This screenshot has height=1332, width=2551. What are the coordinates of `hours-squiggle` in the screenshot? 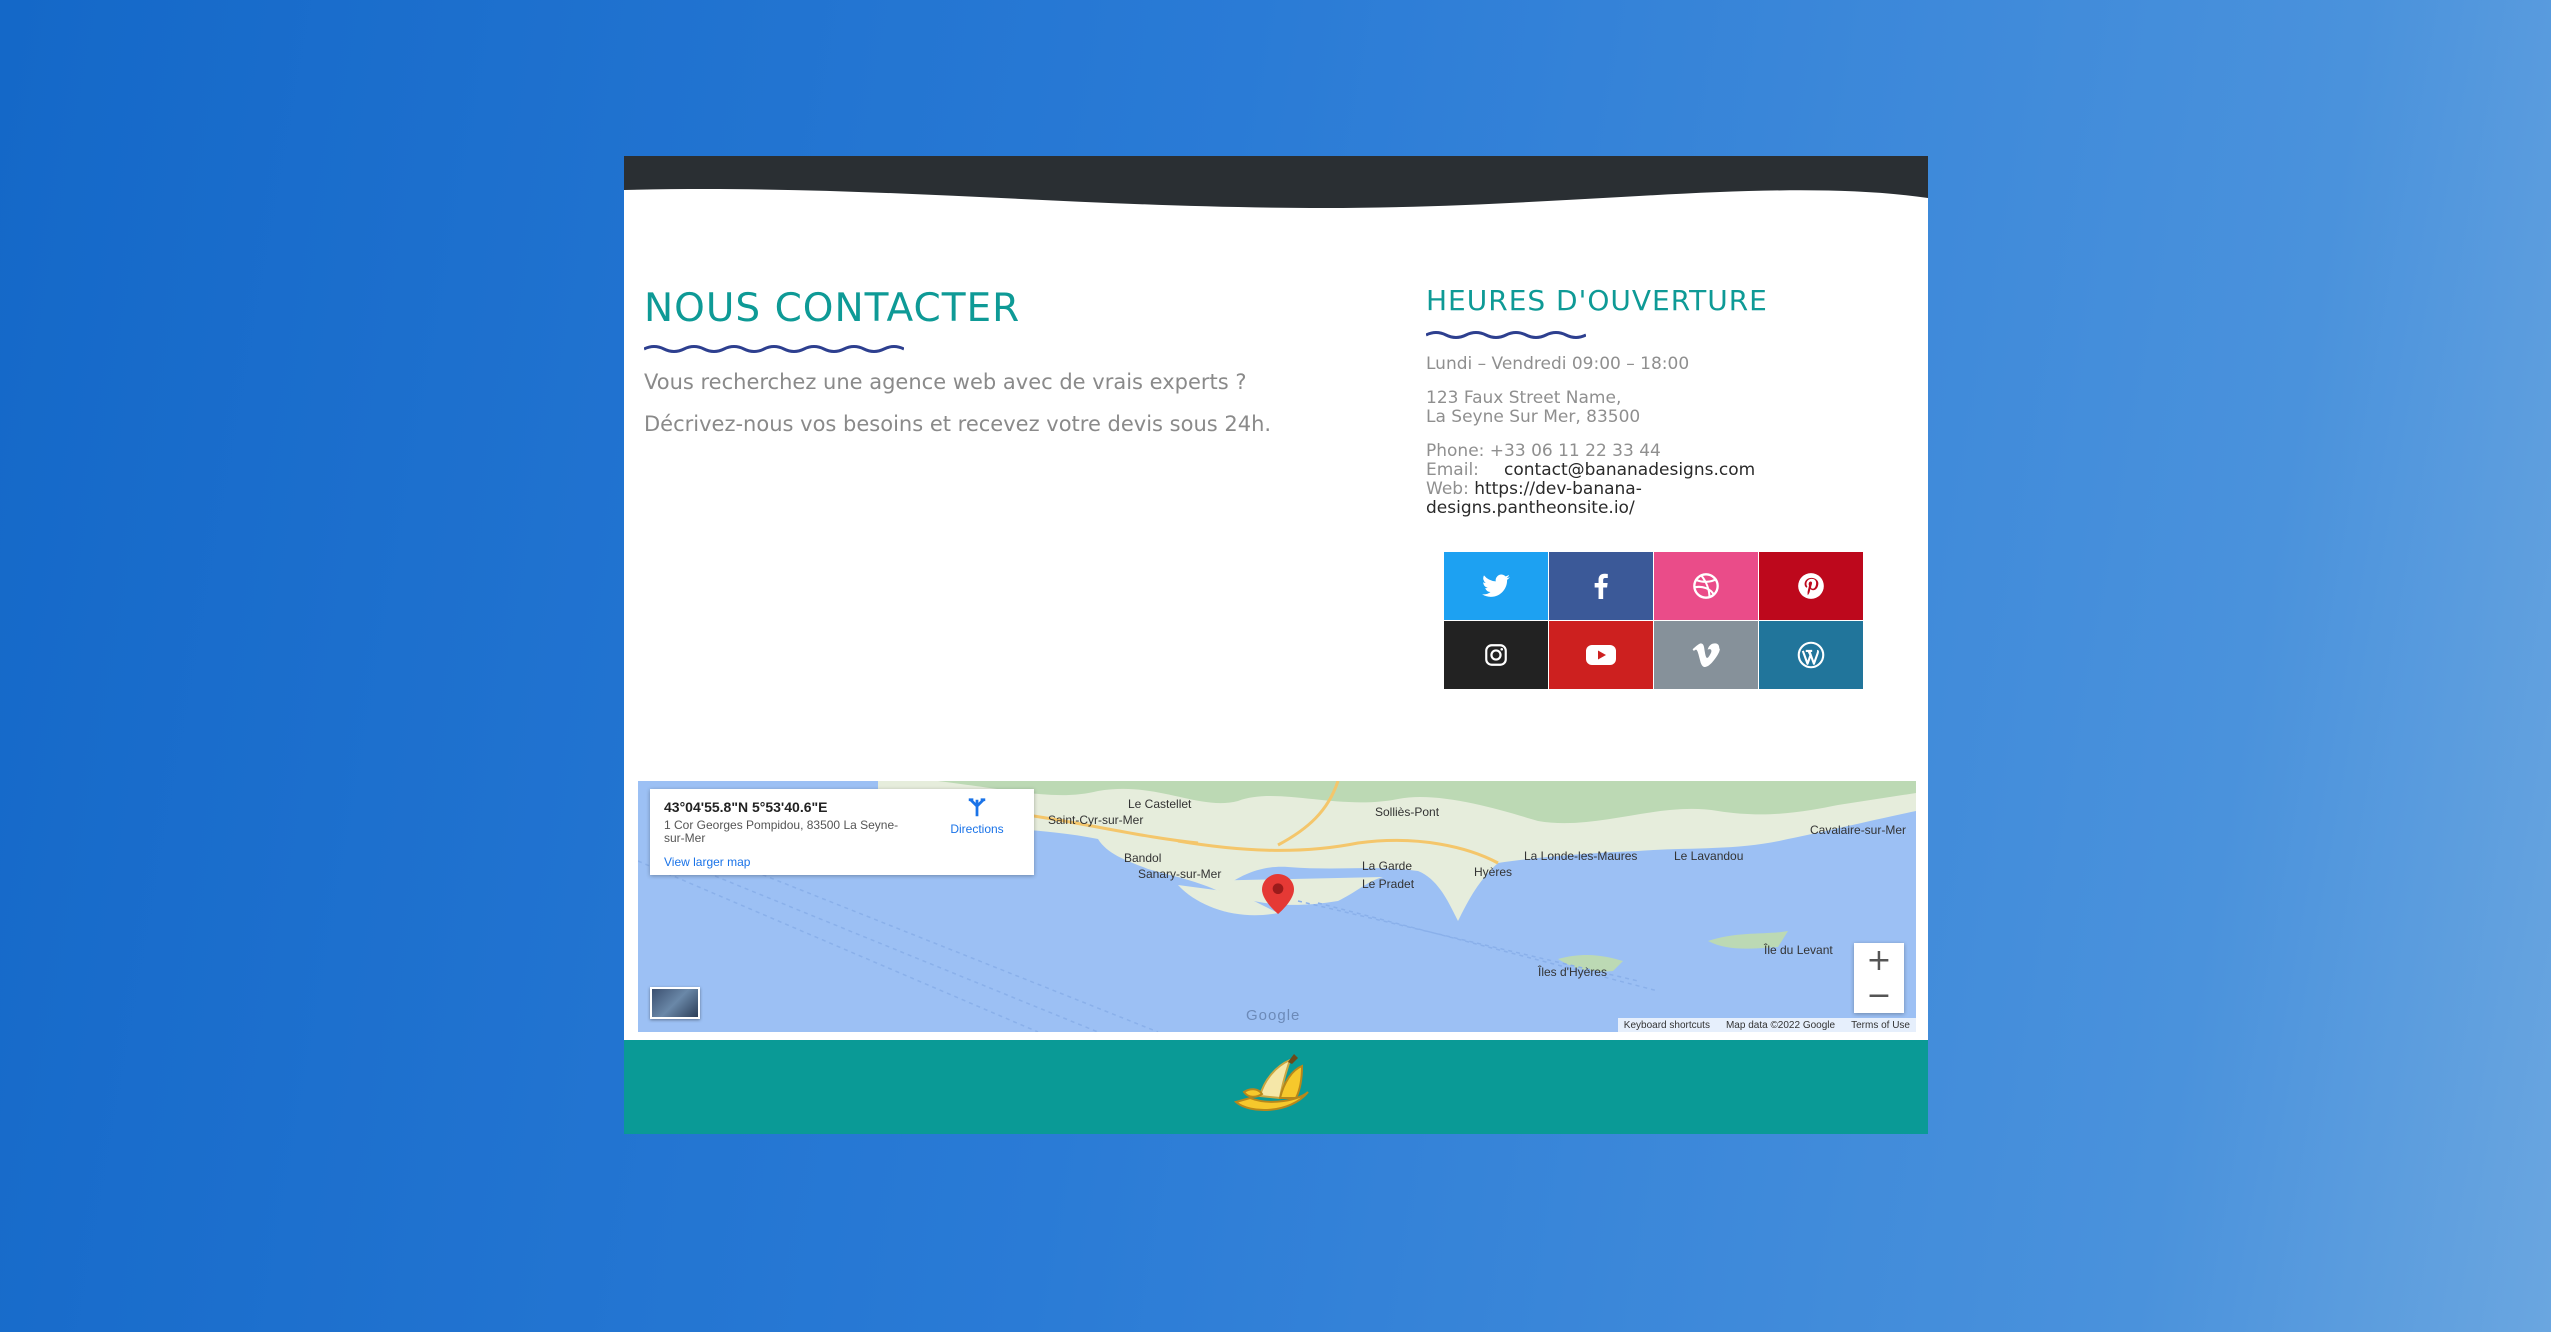 It's located at (1506, 335).